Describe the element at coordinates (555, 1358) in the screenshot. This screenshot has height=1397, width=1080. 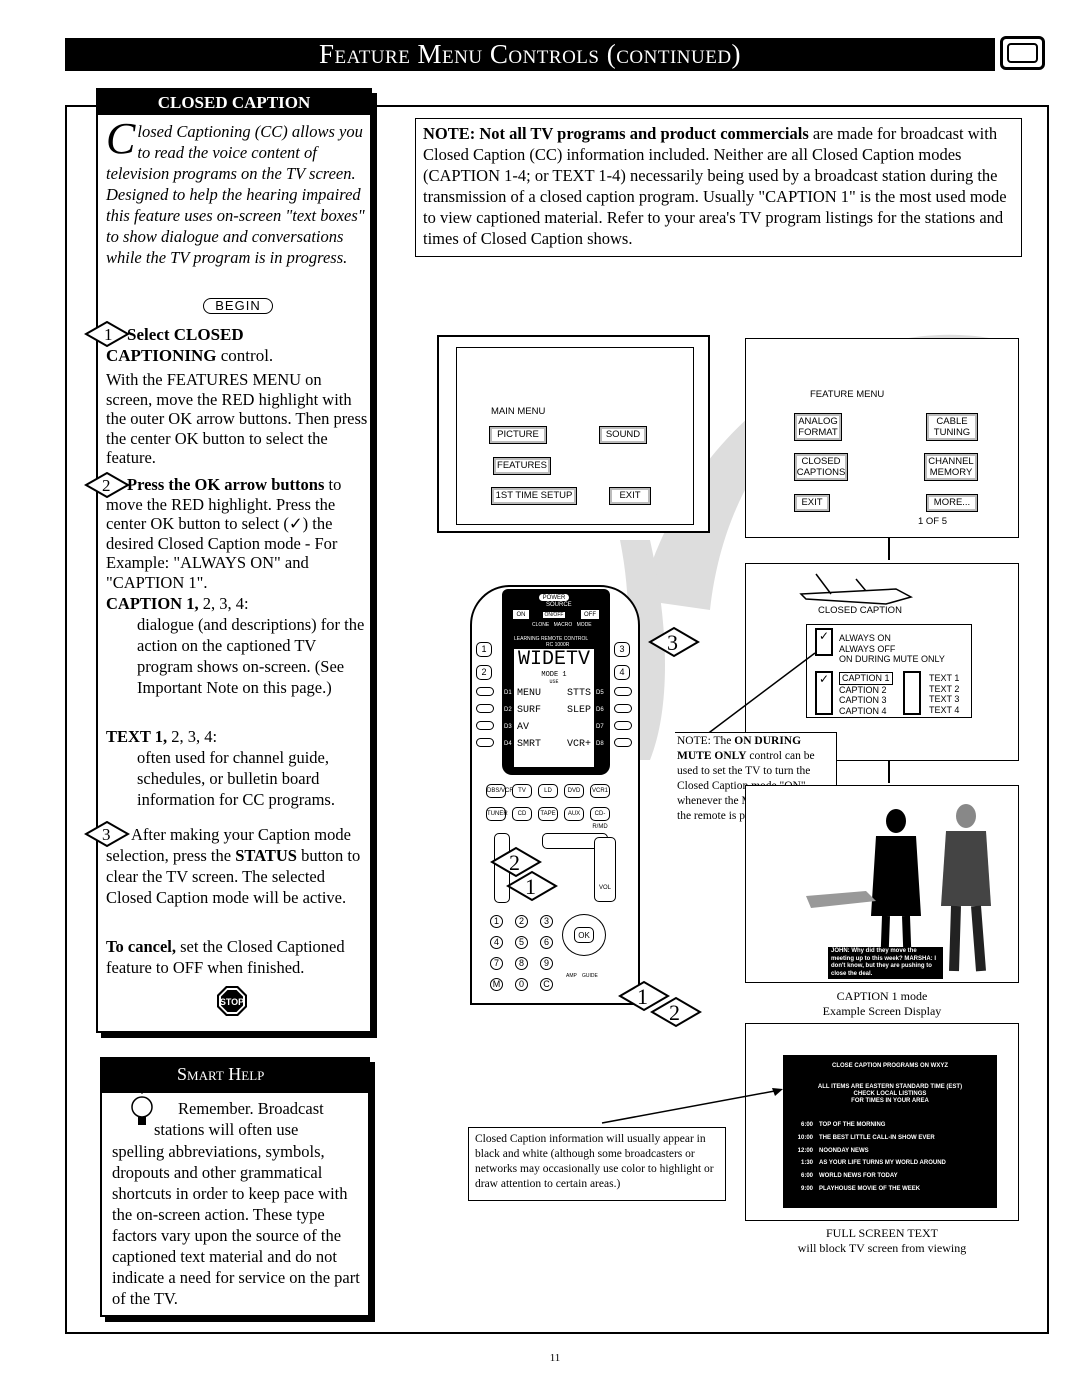
I see `page-number: 11` at that location.